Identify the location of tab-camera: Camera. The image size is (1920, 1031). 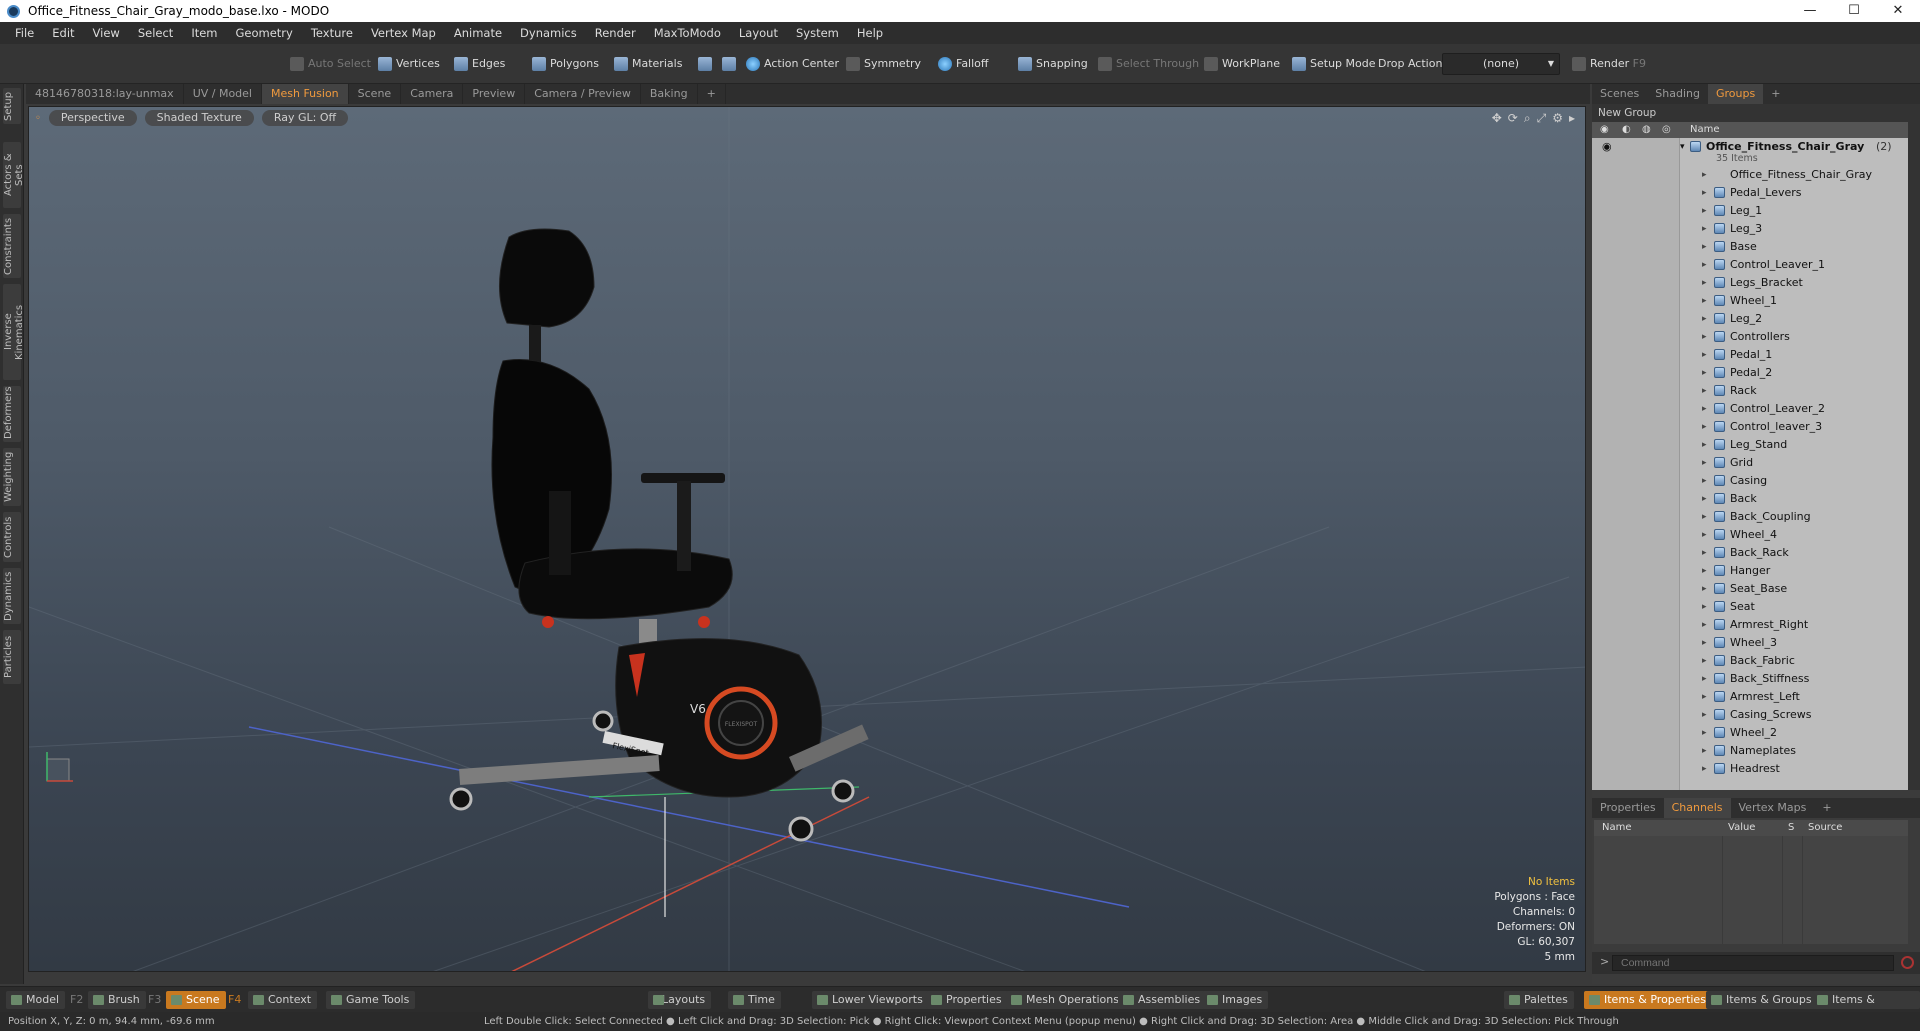
(432, 94).